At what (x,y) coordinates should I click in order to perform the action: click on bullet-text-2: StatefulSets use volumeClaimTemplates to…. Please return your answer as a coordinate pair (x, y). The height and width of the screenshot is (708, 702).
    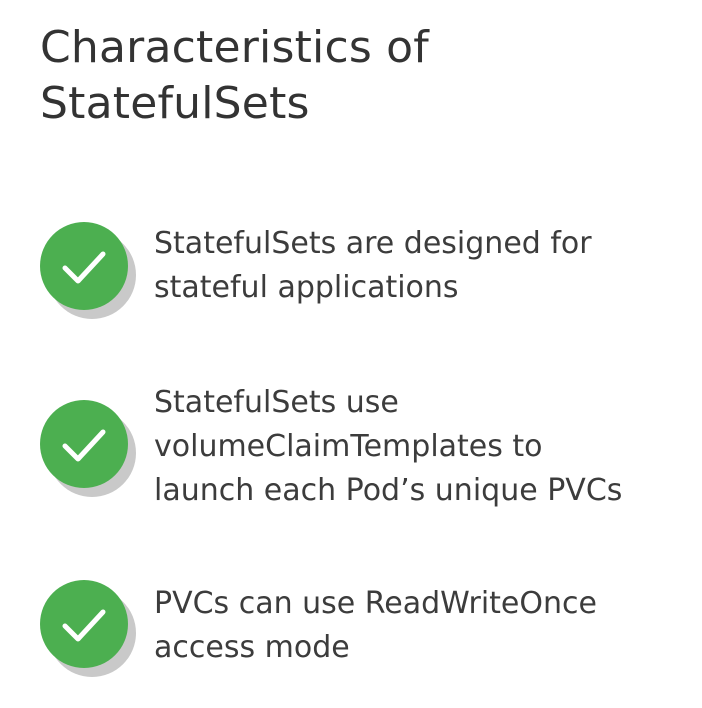
    Looking at the image, I should click on (388, 446).